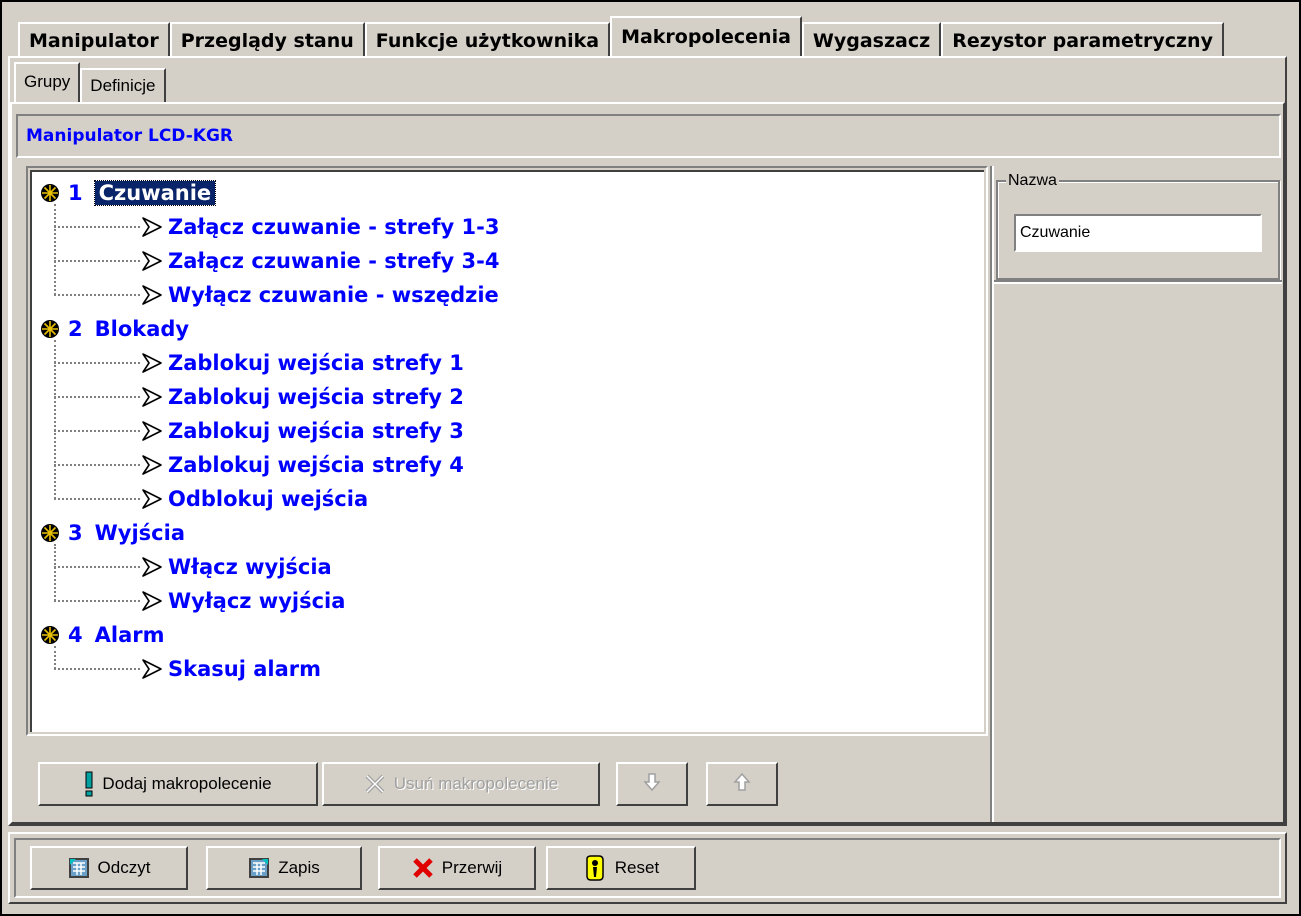  Describe the element at coordinates (299, 867) in the screenshot. I see `write-label: Zapis` at that location.